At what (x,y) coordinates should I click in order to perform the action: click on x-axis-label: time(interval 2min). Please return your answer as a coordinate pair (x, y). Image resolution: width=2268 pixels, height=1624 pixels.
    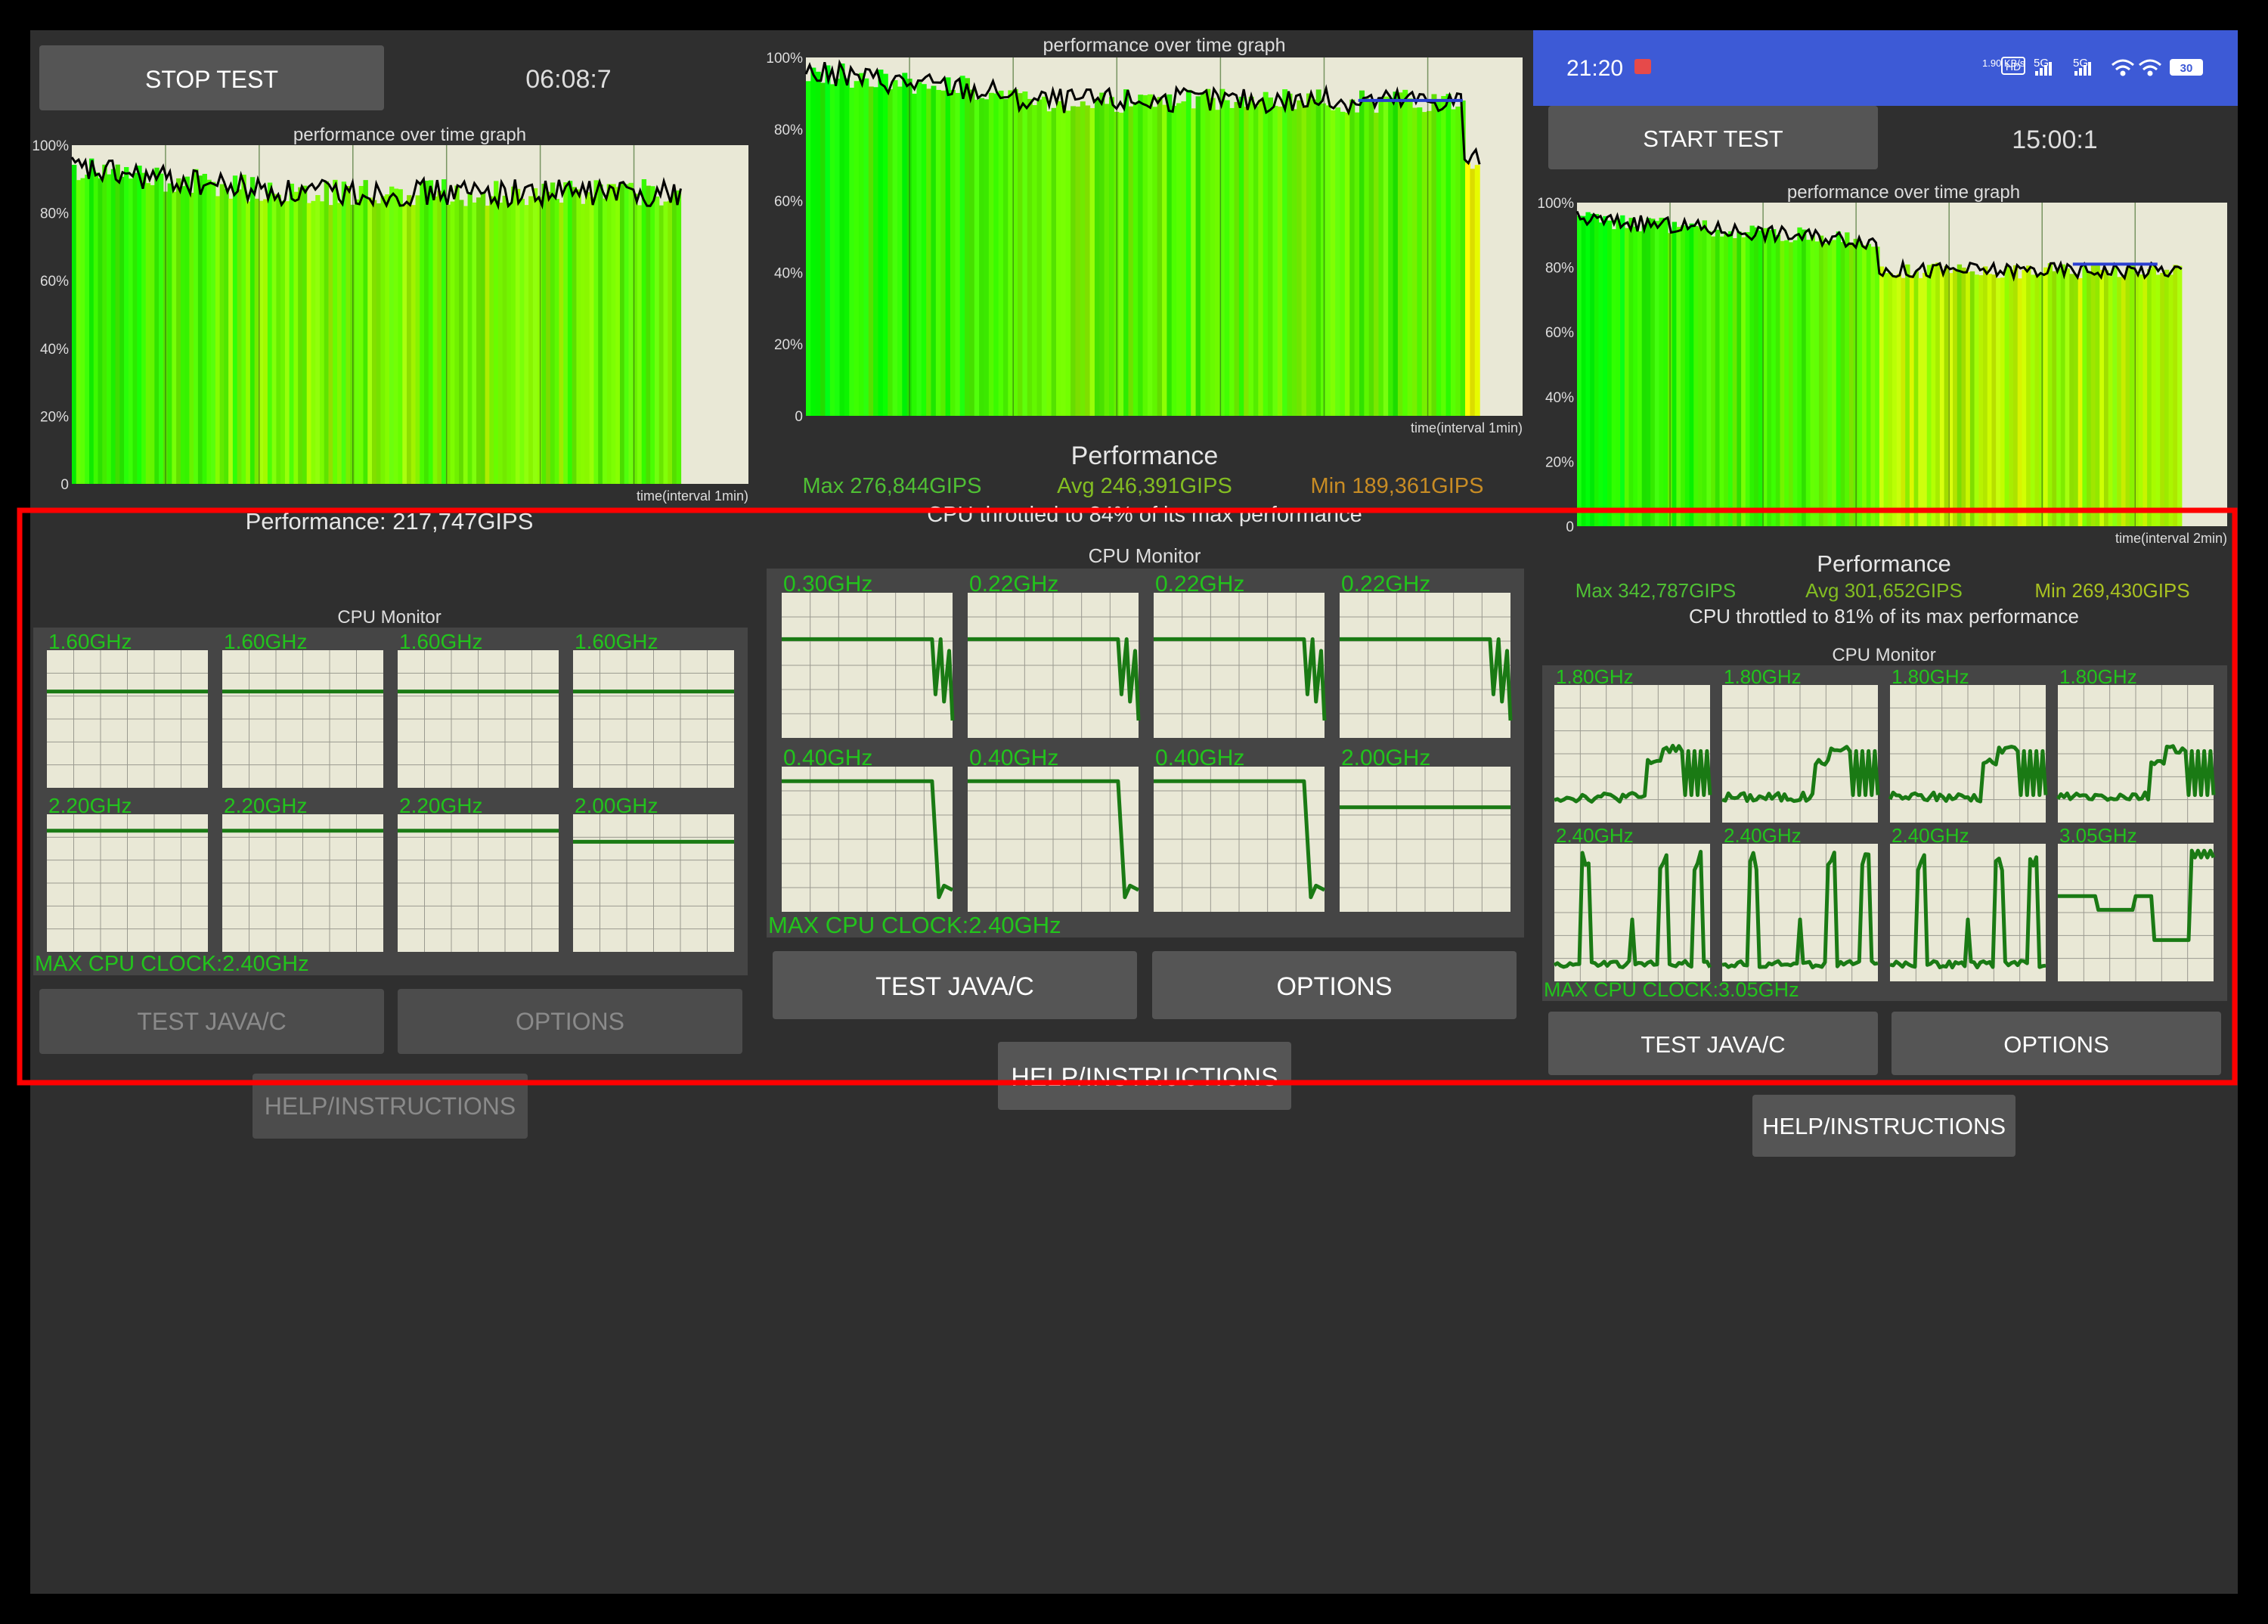
    Looking at the image, I should click on (2171, 538).